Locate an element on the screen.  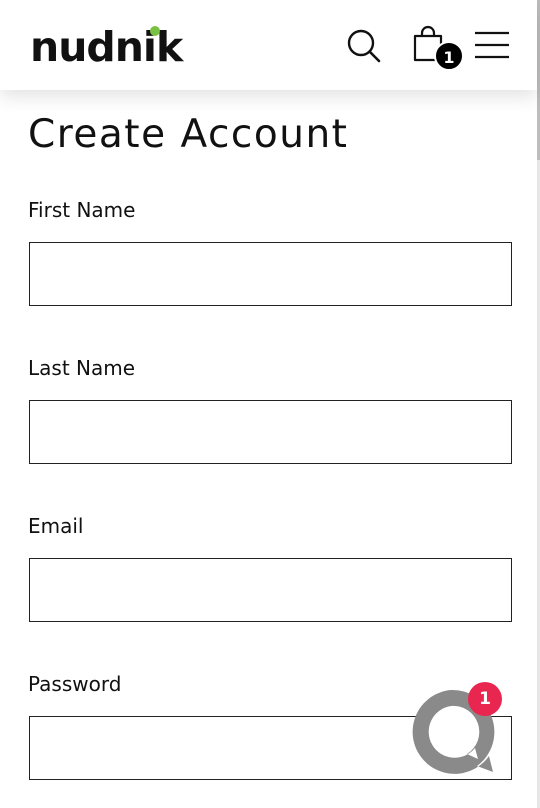
search-icon is located at coordinates (364, 46).